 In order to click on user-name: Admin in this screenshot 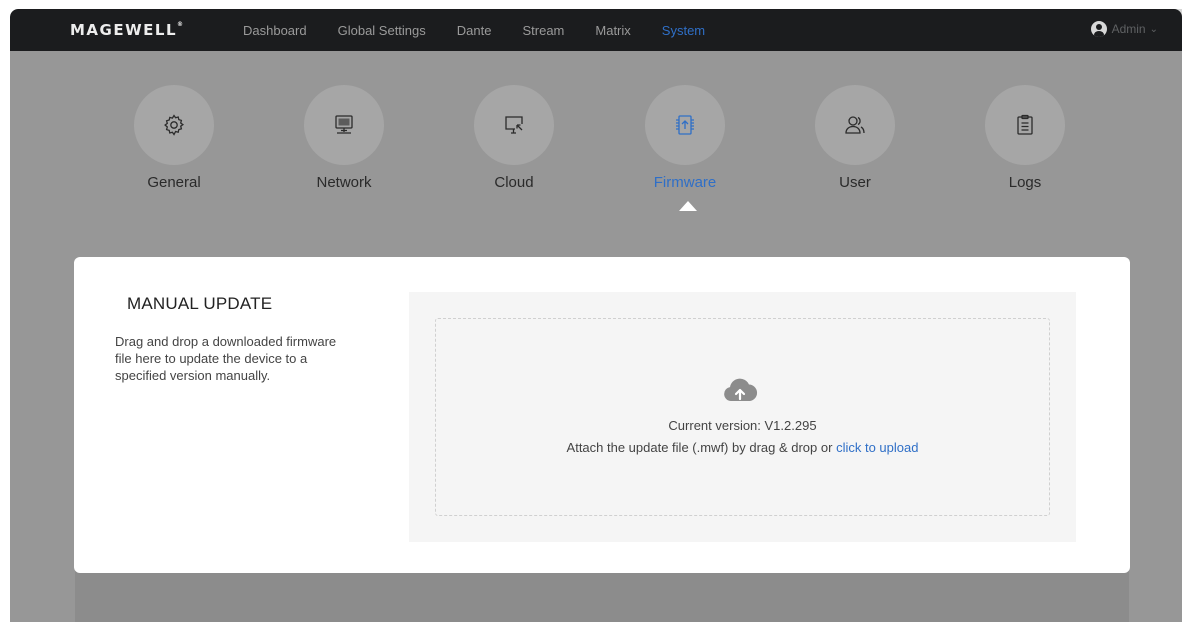, I will do `click(1128, 29)`.